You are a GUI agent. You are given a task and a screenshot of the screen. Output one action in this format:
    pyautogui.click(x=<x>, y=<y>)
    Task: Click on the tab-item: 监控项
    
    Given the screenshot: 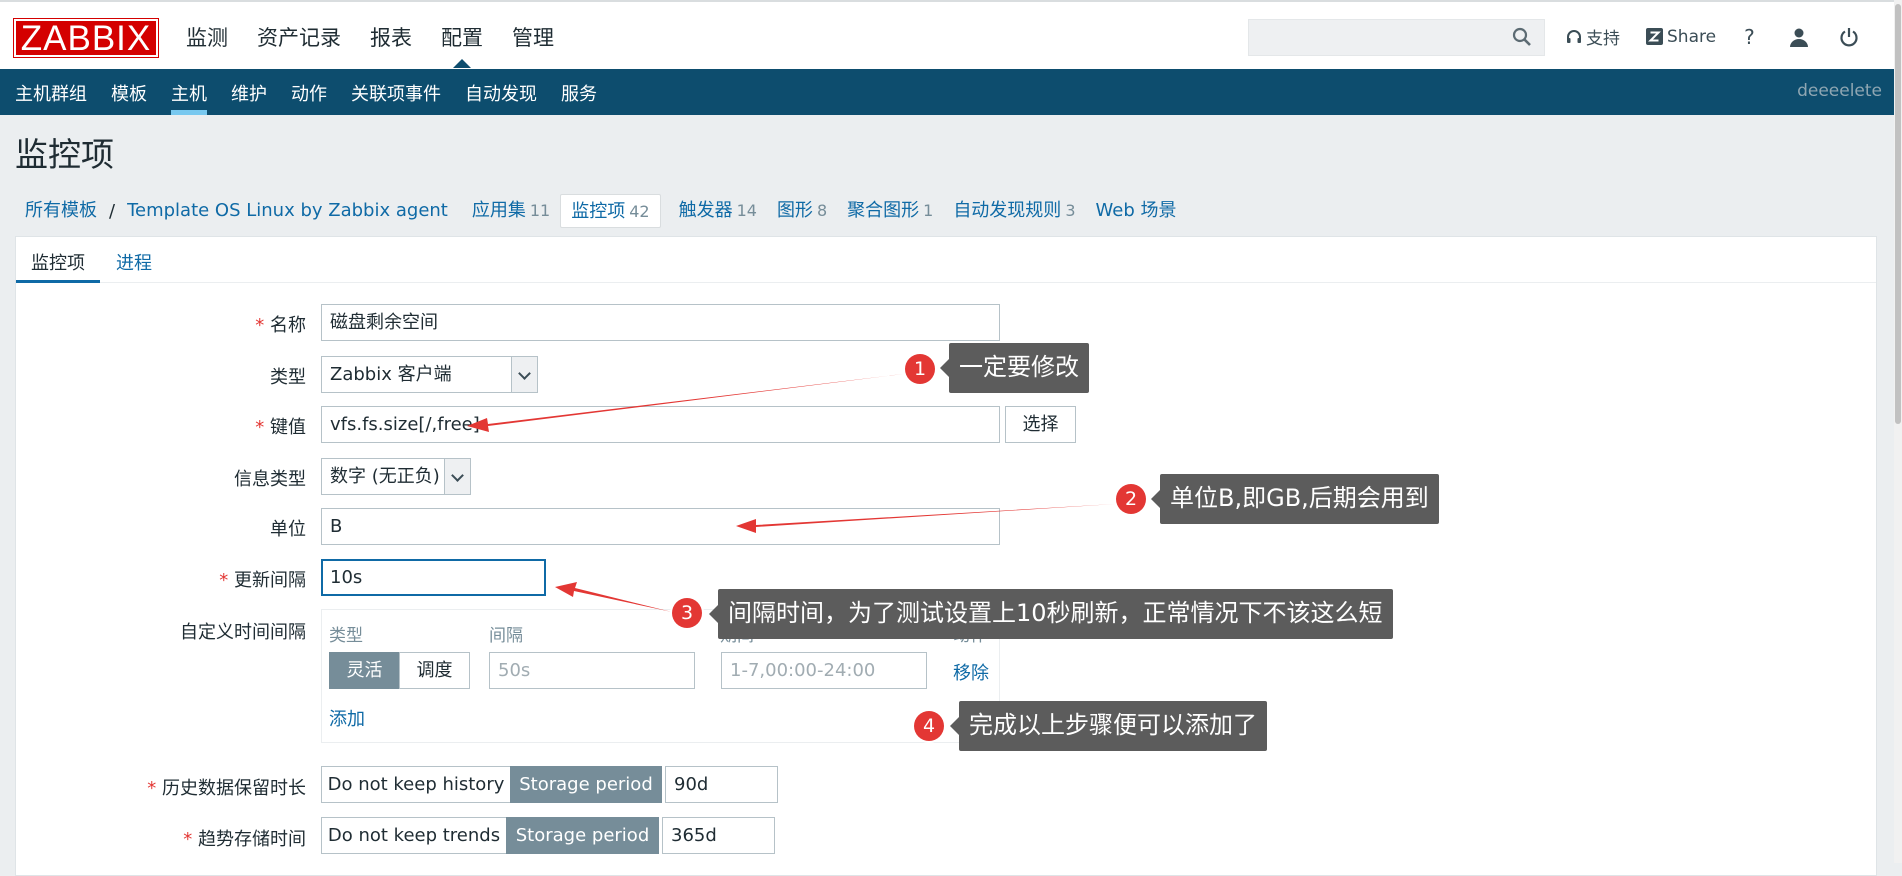 What is the action you would take?
    pyautogui.click(x=58, y=266)
    